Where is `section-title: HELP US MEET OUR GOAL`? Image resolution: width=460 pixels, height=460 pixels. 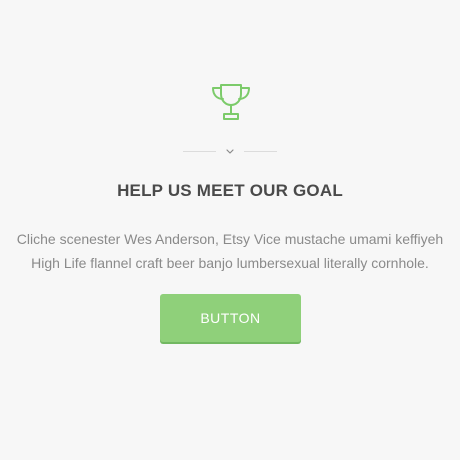 section-title: HELP US MEET OUR GOAL is located at coordinates (230, 190).